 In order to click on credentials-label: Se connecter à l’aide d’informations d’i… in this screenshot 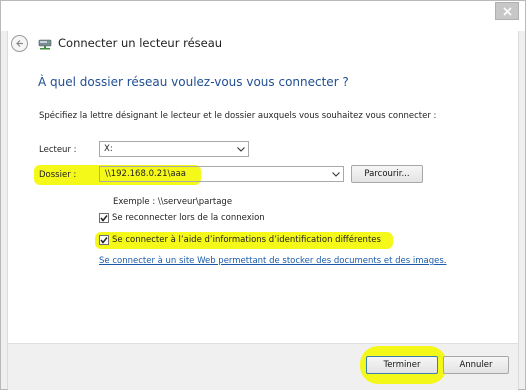, I will do `click(246, 240)`.